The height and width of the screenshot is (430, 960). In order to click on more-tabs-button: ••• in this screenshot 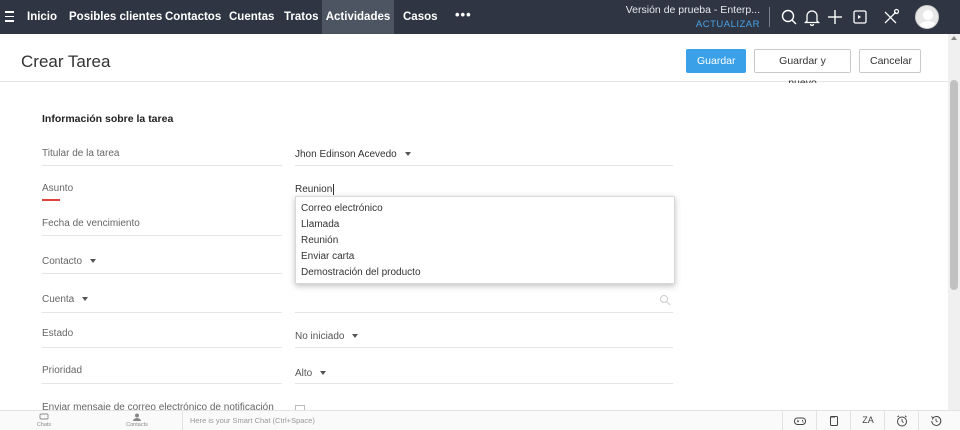, I will do `click(463, 17)`.